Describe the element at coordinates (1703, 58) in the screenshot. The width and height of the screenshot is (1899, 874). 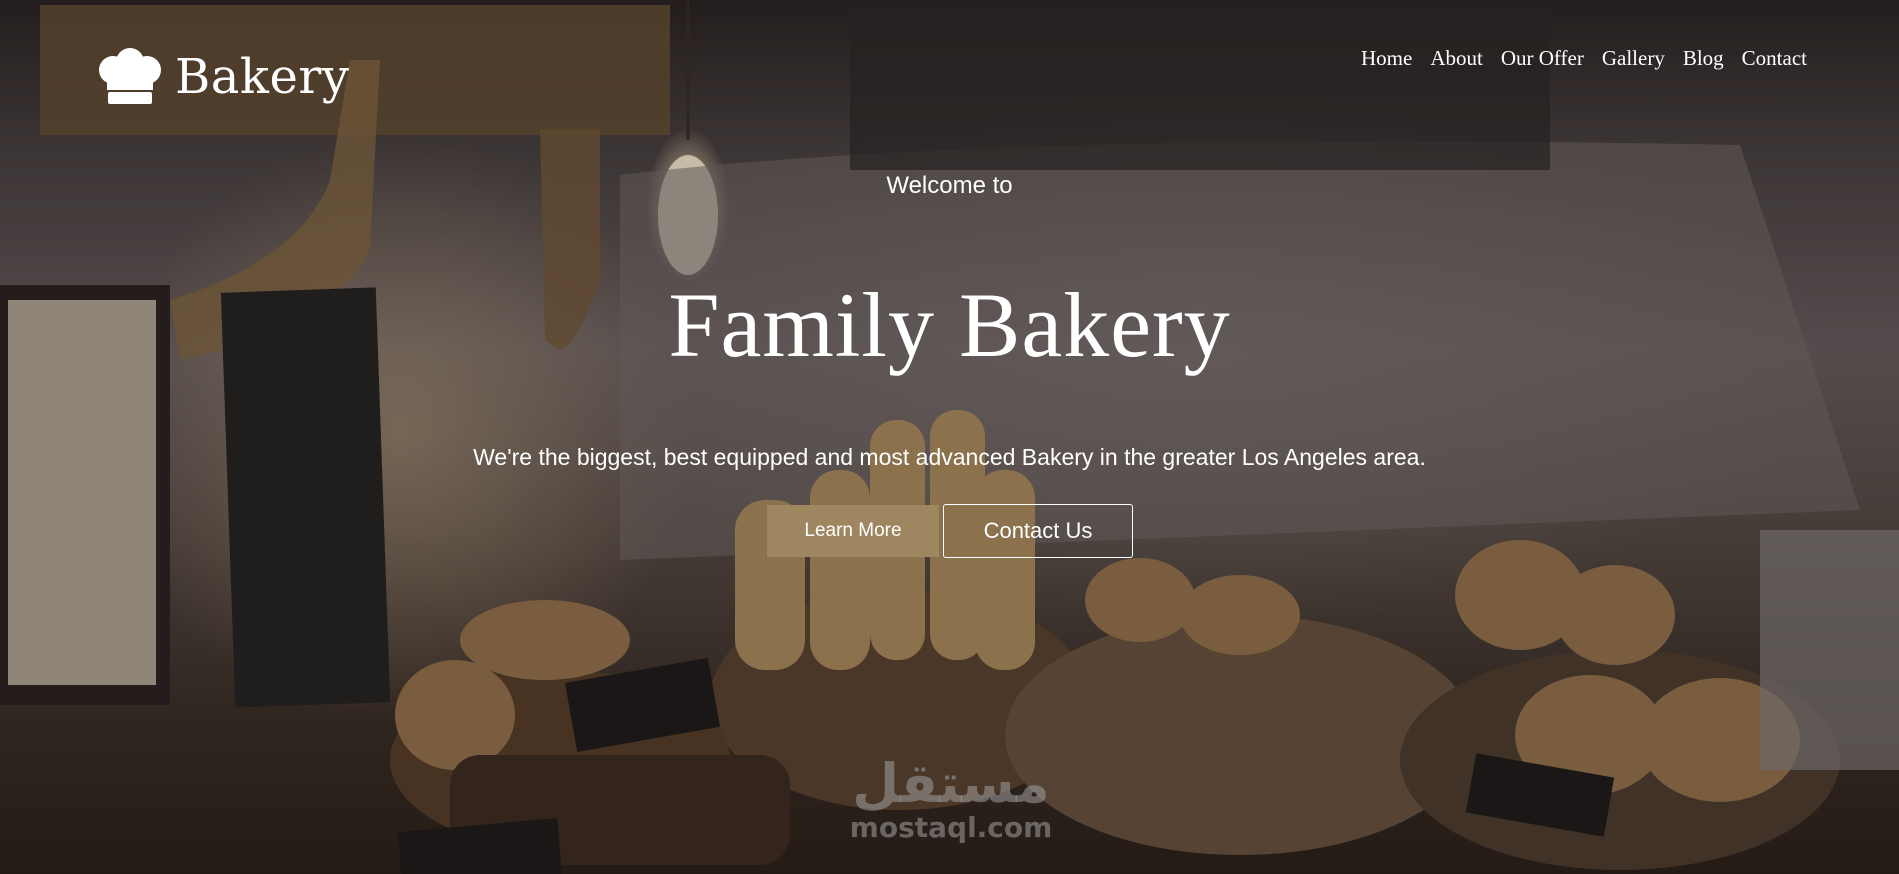
I see `nav-blog: Blog` at that location.